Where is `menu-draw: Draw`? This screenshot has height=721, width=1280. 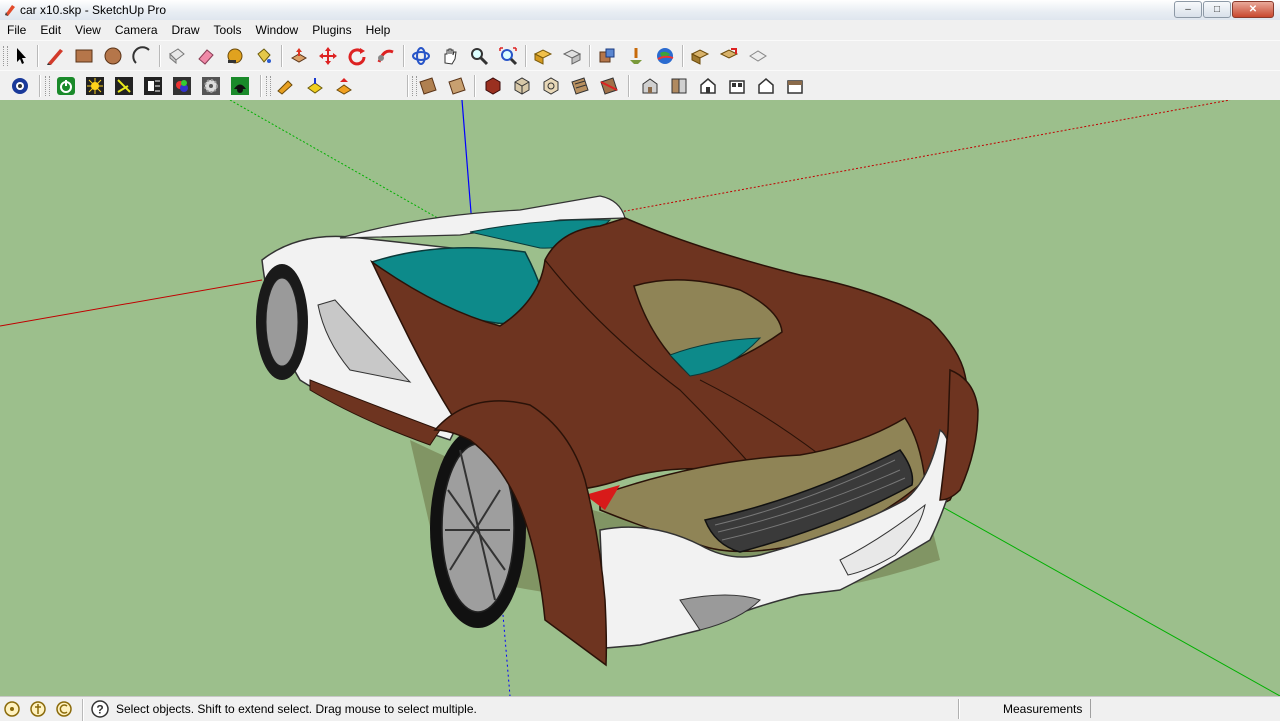 menu-draw: Draw is located at coordinates (186, 30).